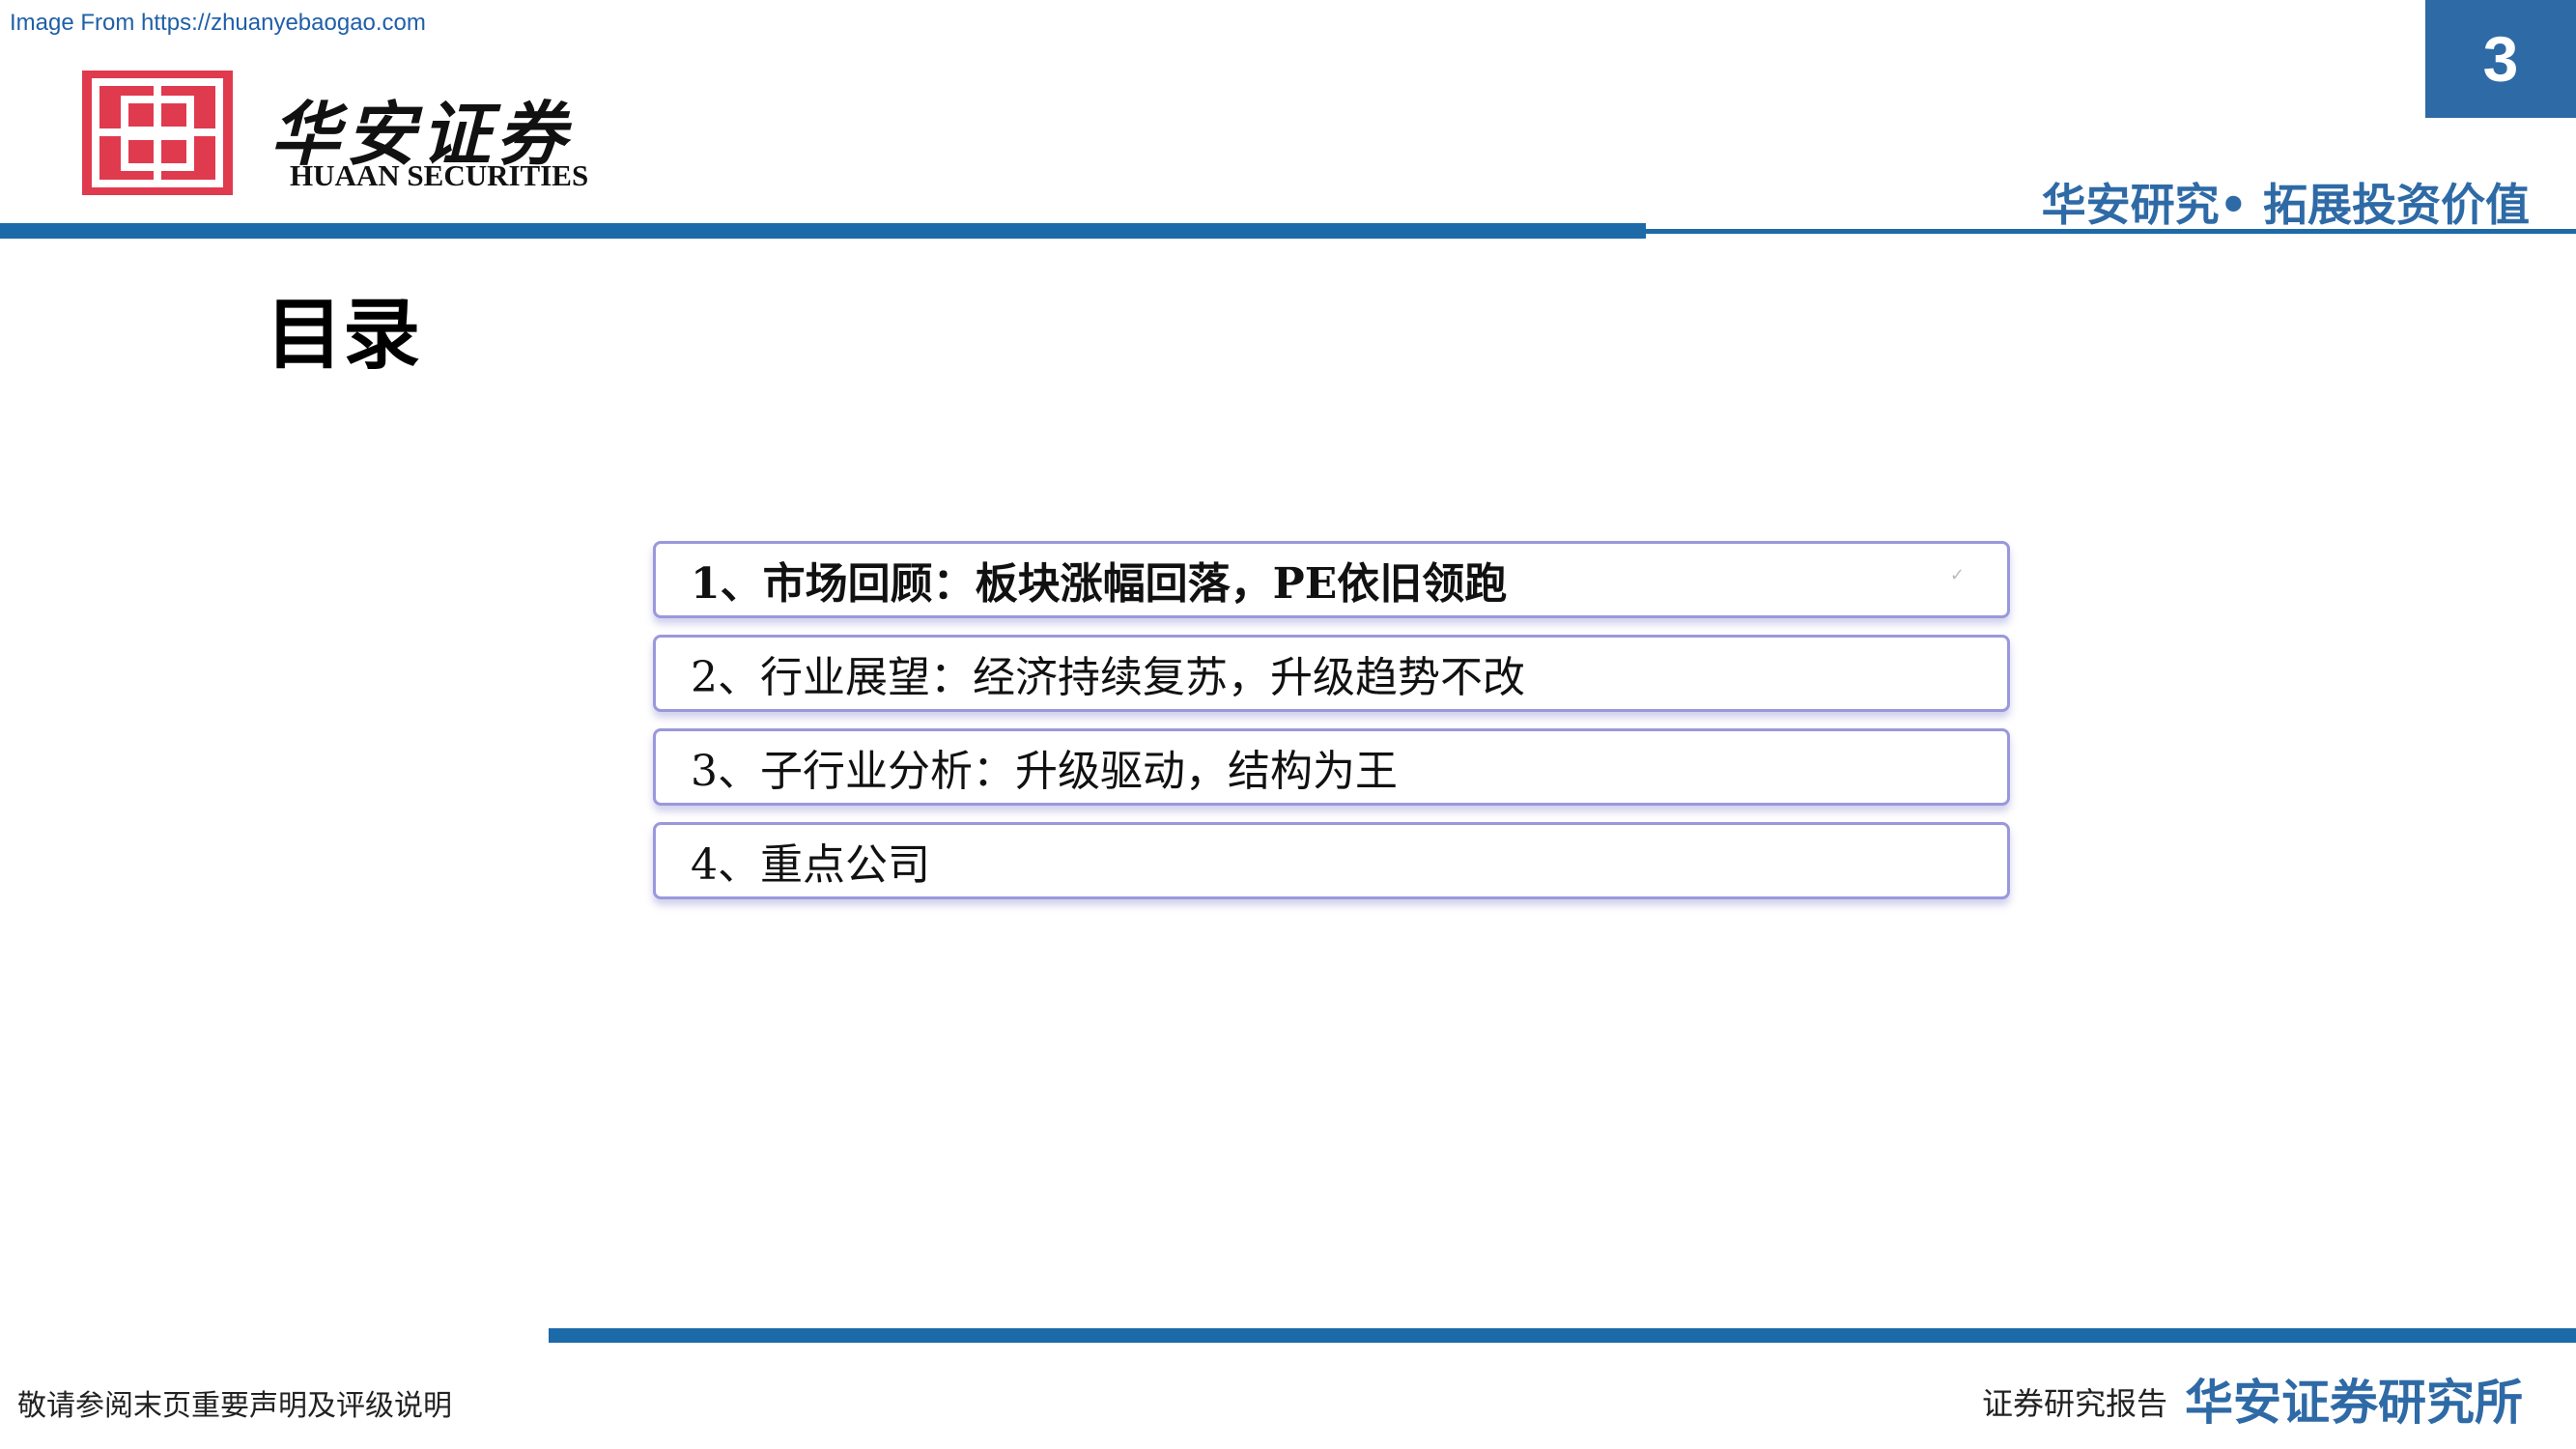  I want to click on toc-item-2: 2、行业展望：经济持续复苏，升级趋势不改, so click(1331, 673).